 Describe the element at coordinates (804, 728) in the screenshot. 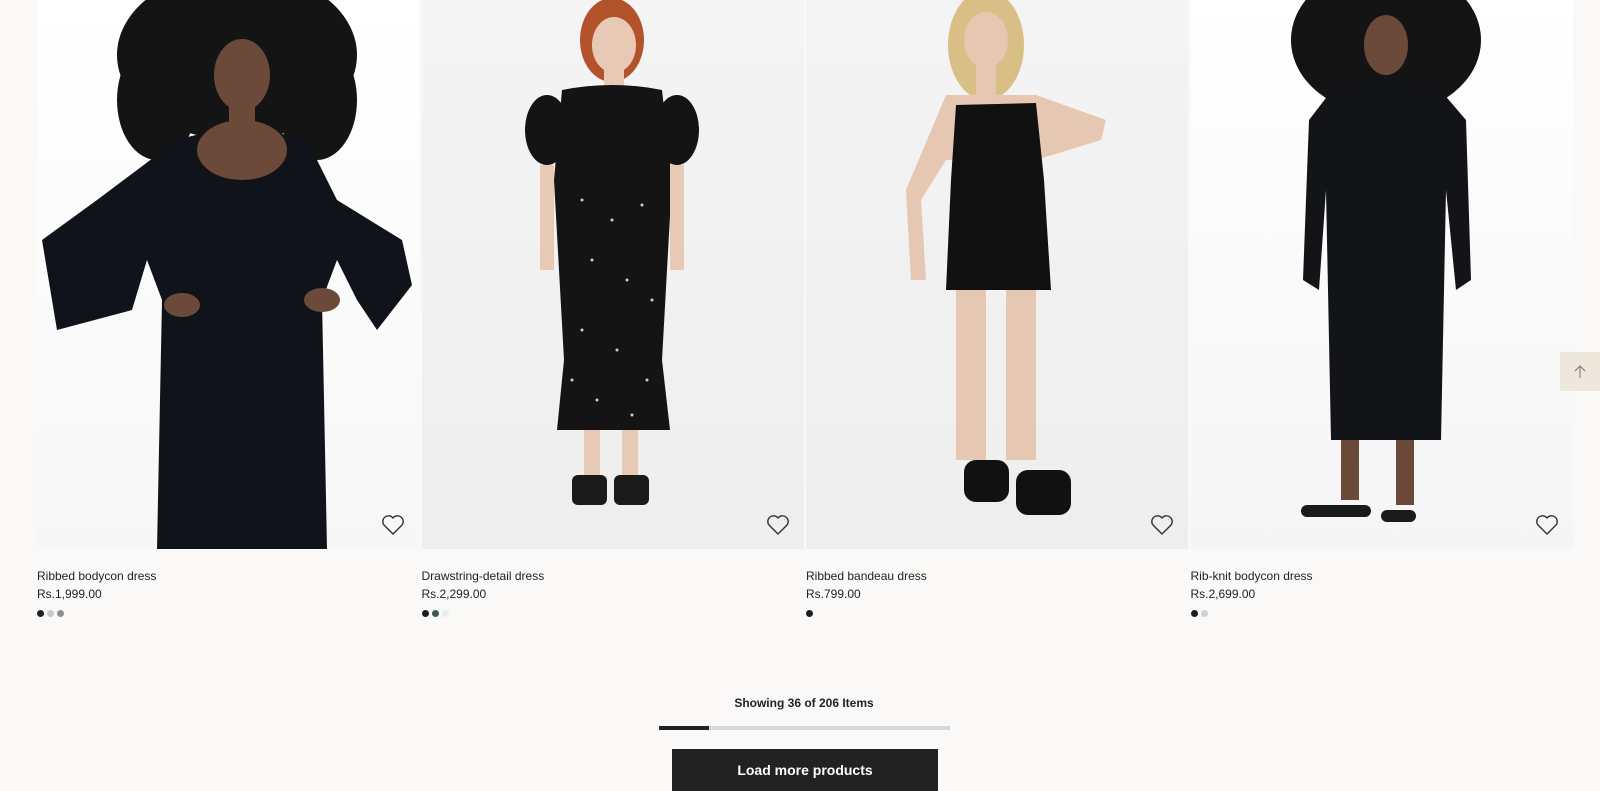

I see `progress-bar` at that location.